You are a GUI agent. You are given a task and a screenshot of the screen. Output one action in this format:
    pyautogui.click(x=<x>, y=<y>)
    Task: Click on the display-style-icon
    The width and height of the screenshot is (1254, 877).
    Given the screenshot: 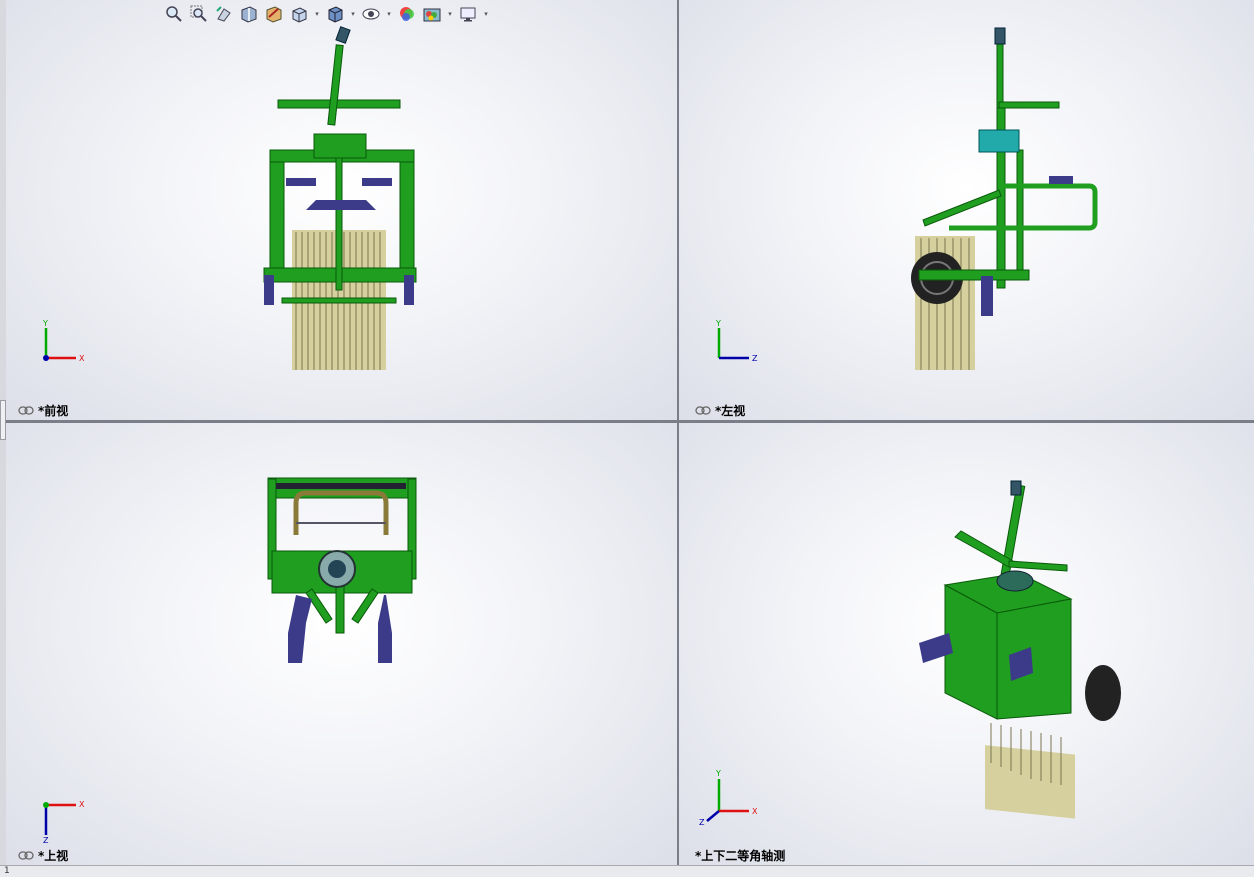 What is the action you would take?
    pyautogui.click(x=335, y=14)
    